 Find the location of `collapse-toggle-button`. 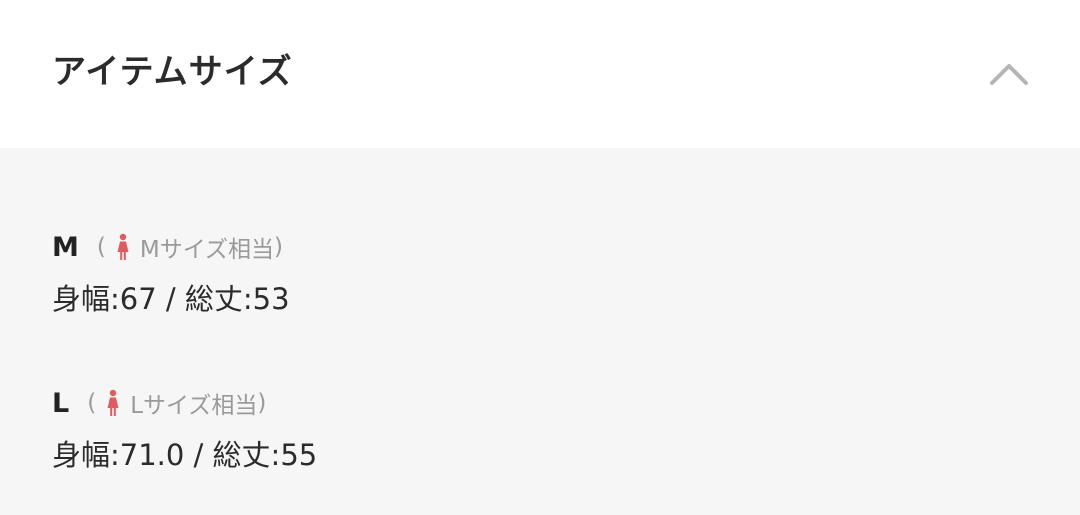

collapse-toggle-button is located at coordinates (1009, 74).